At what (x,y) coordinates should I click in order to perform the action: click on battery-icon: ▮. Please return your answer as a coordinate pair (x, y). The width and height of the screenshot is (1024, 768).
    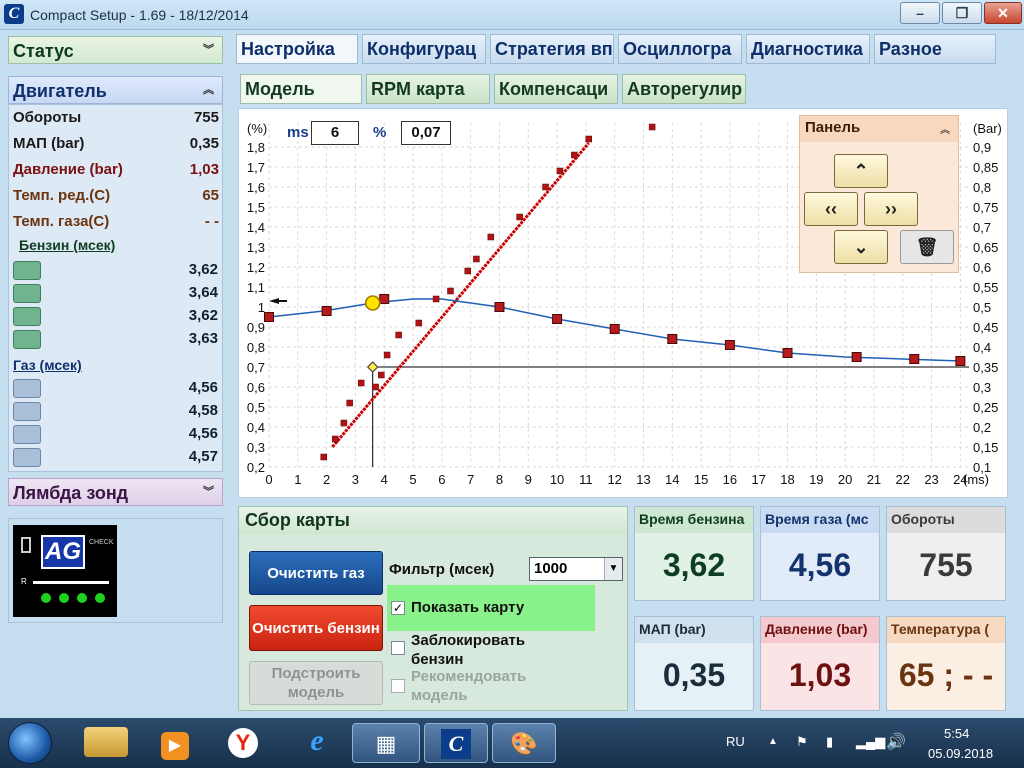
    Looking at the image, I should click on (829, 742).